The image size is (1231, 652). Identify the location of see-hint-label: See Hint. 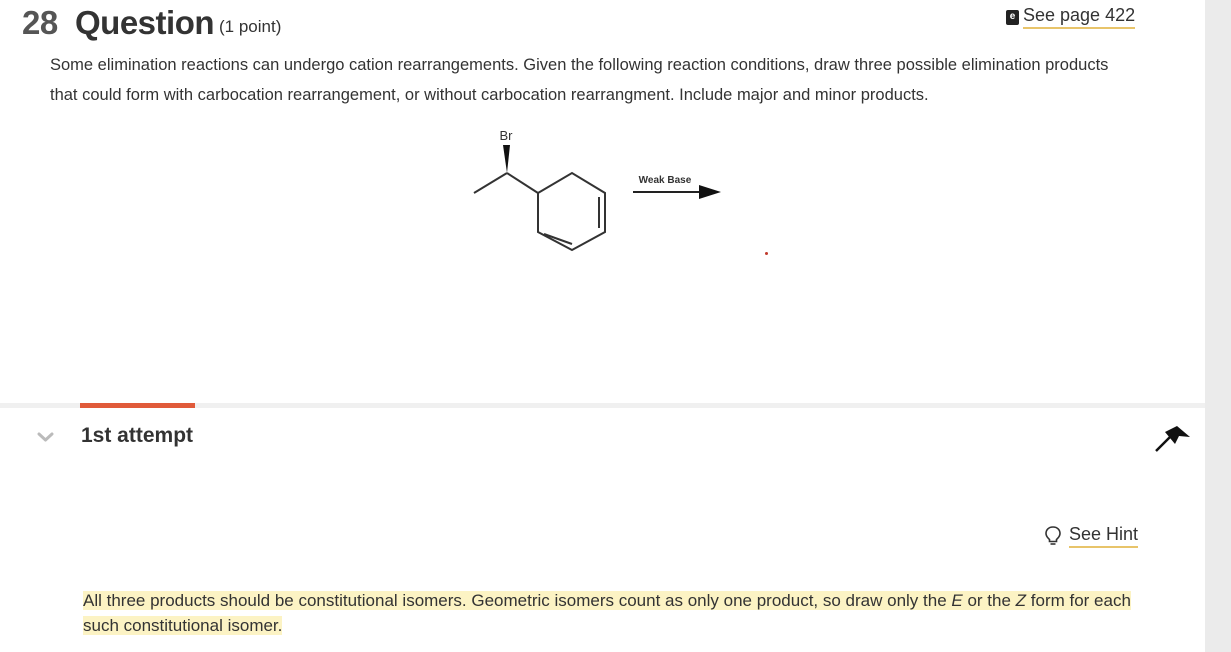
(1104, 536).